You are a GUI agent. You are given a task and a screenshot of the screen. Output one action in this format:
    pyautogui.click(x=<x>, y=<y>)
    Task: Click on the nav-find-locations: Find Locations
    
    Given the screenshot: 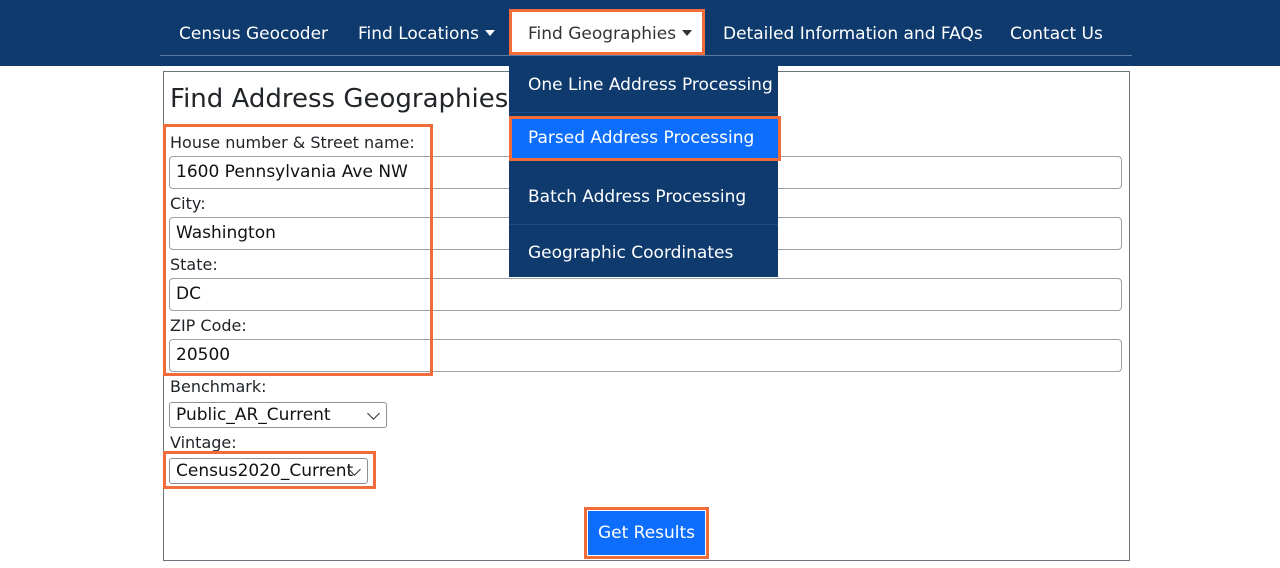 What is the action you would take?
    pyautogui.click(x=426, y=34)
    